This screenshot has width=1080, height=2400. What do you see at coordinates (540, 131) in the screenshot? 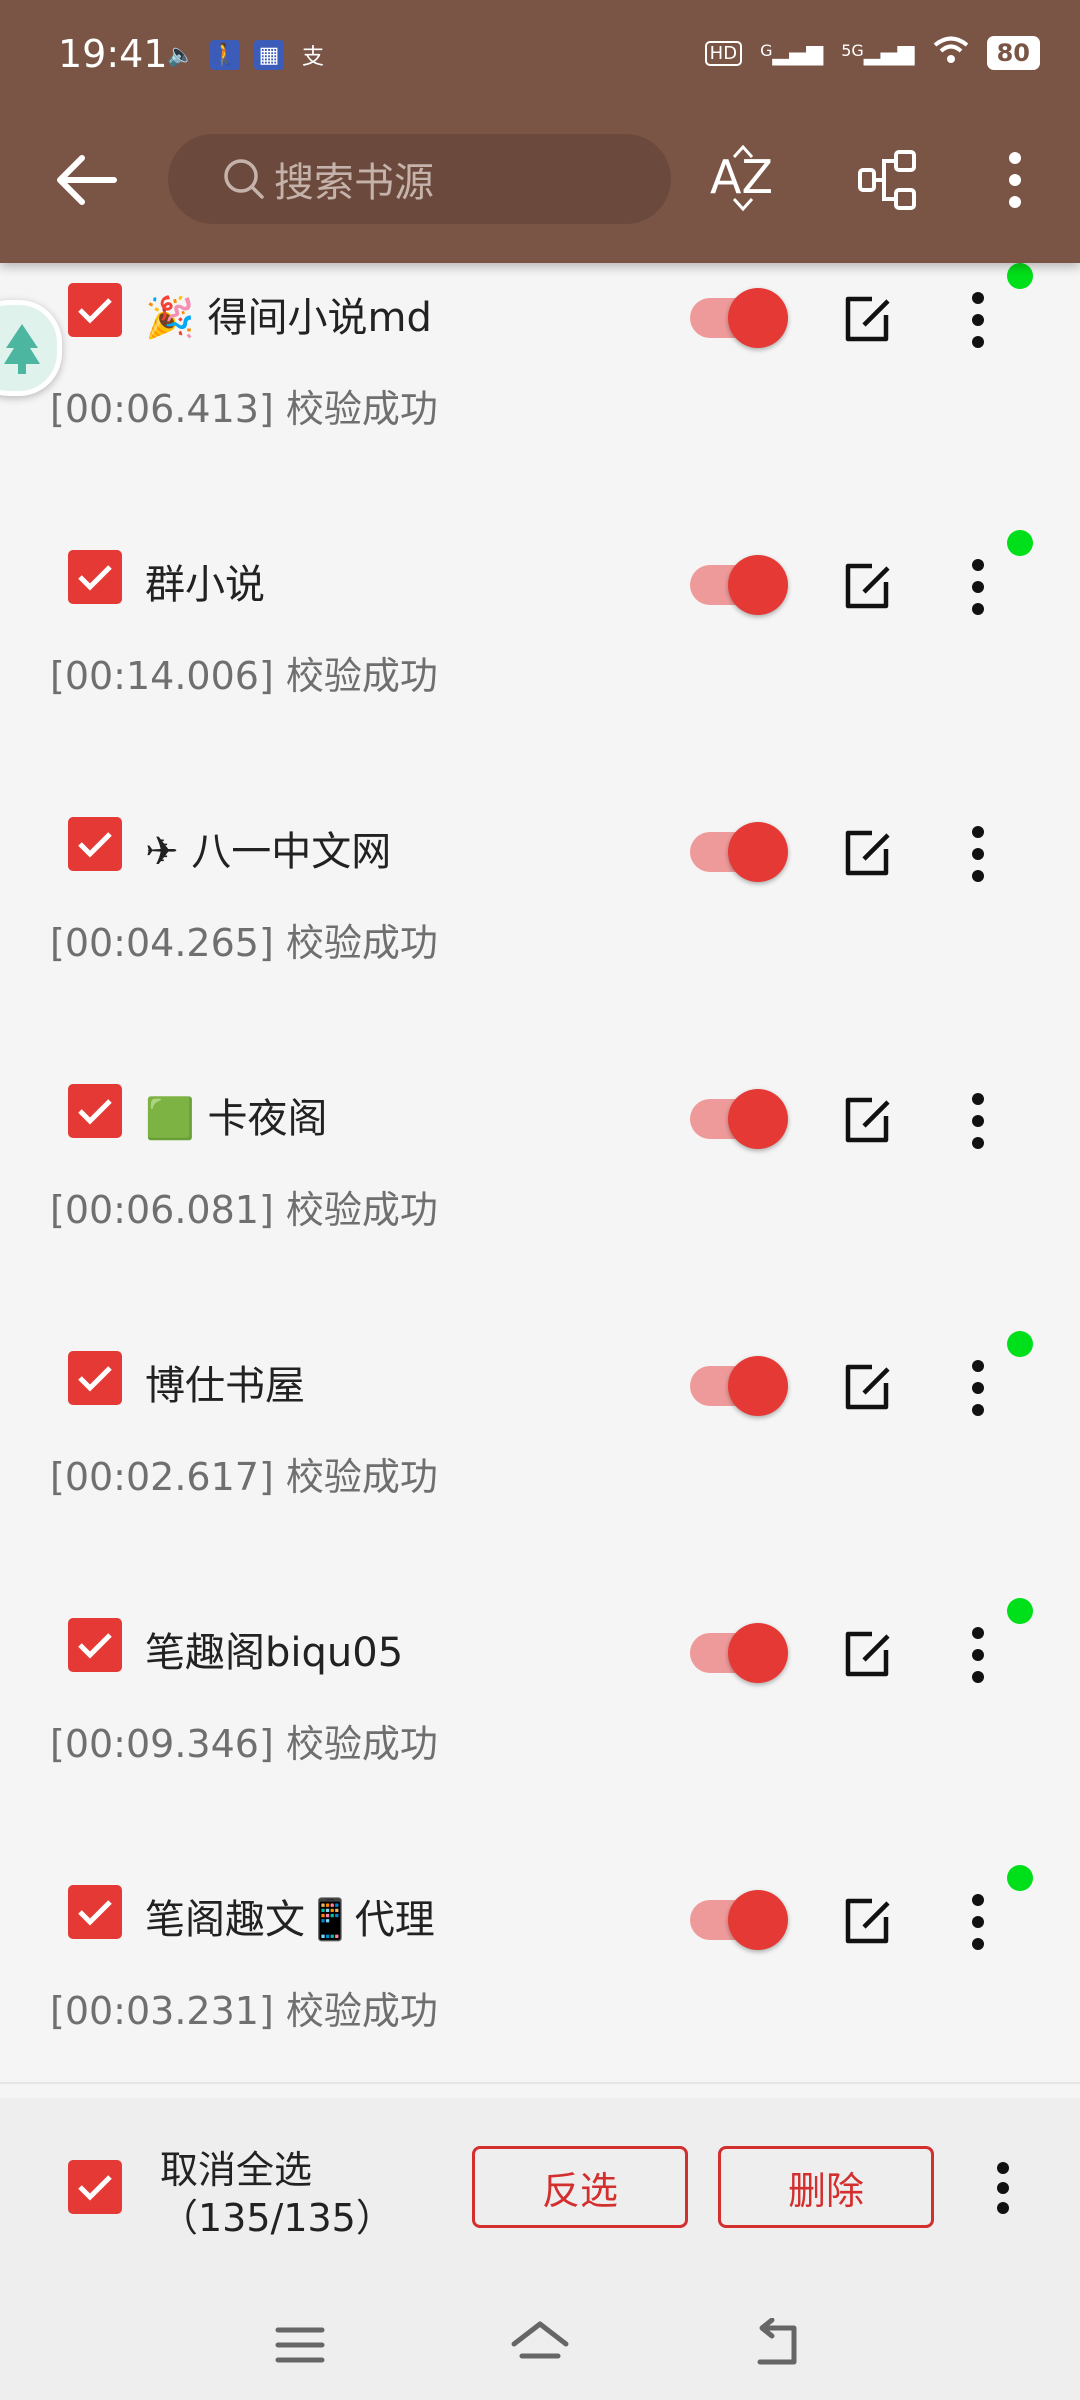
I see `app-bar: 19:41 🔈 🚶 ▦ 支 HD G▂▄▆ 5G▂▄▆ 80 搜索书源 AZ` at bounding box center [540, 131].